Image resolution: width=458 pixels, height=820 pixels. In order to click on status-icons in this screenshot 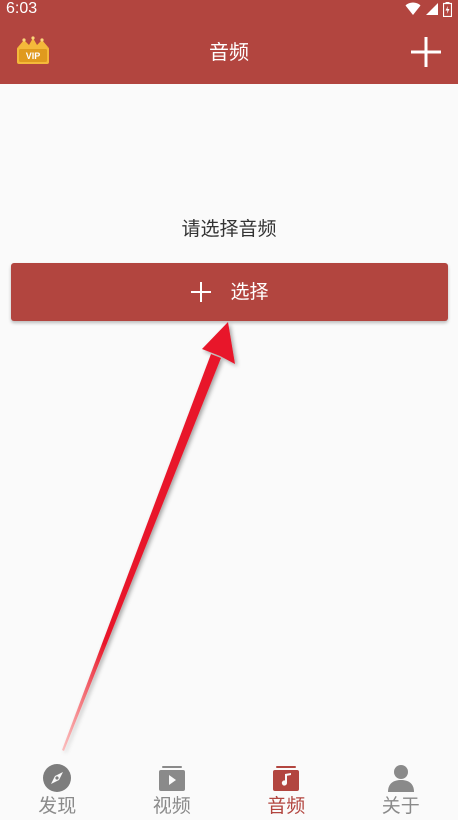, I will do `click(428, 9)`.